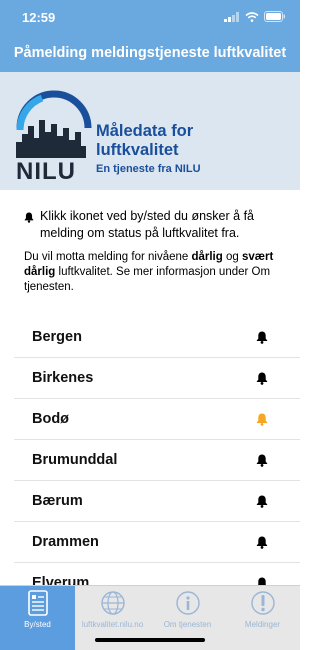 Image resolution: width=320 pixels, height=650 pixels. Describe the element at coordinates (137, 150) in the screenshot. I see `banner-title-line2: luftkvalitet` at that location.